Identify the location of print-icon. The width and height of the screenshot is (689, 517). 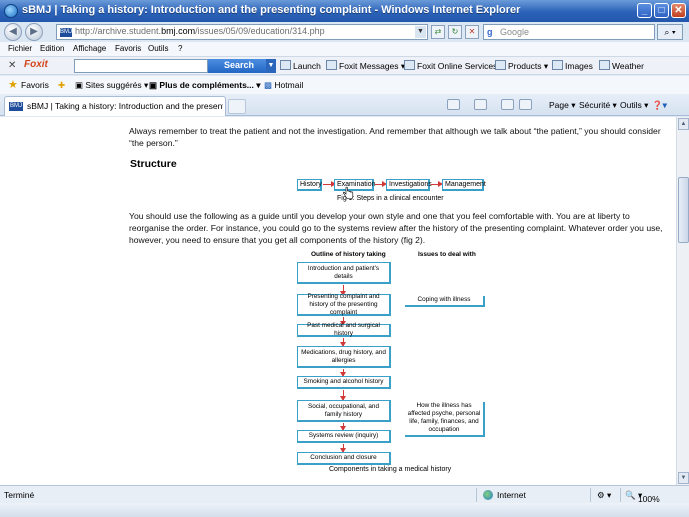
(525, 104).